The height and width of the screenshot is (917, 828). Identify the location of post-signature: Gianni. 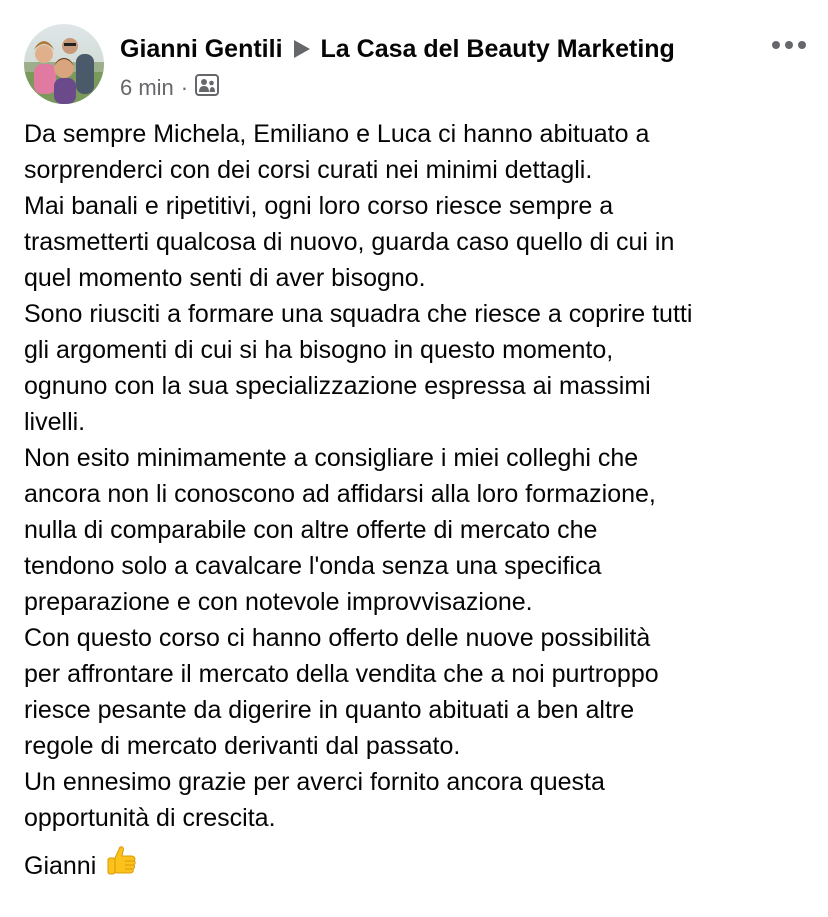
(81, 866).